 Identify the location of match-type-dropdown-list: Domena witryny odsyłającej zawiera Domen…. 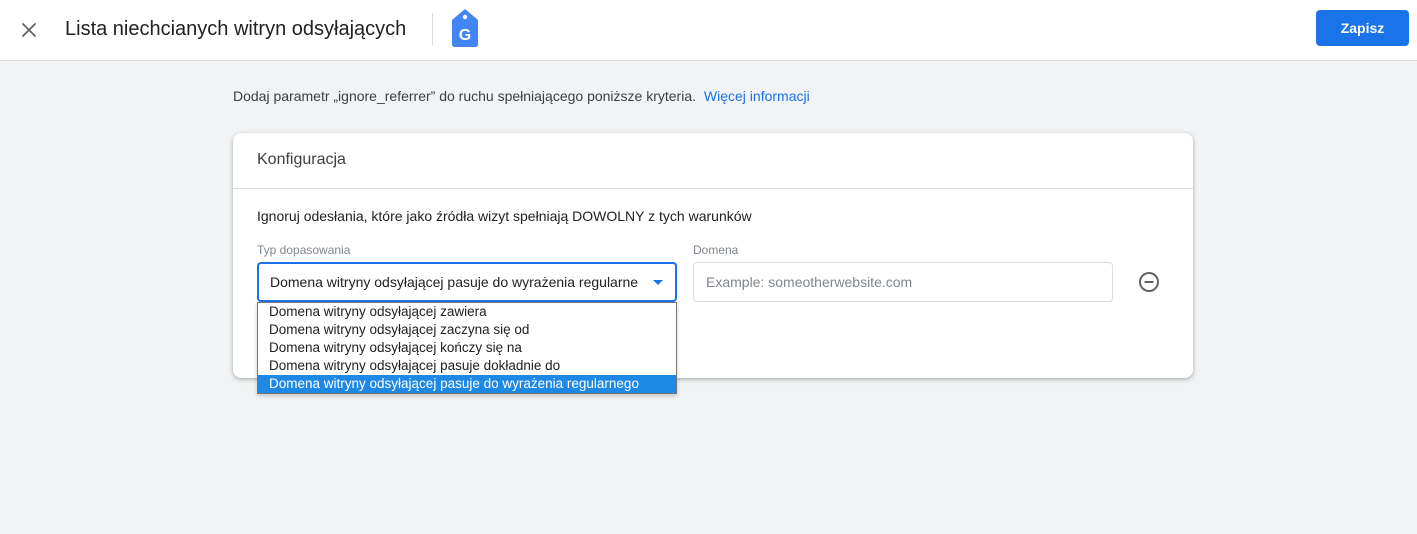
(467, 348).